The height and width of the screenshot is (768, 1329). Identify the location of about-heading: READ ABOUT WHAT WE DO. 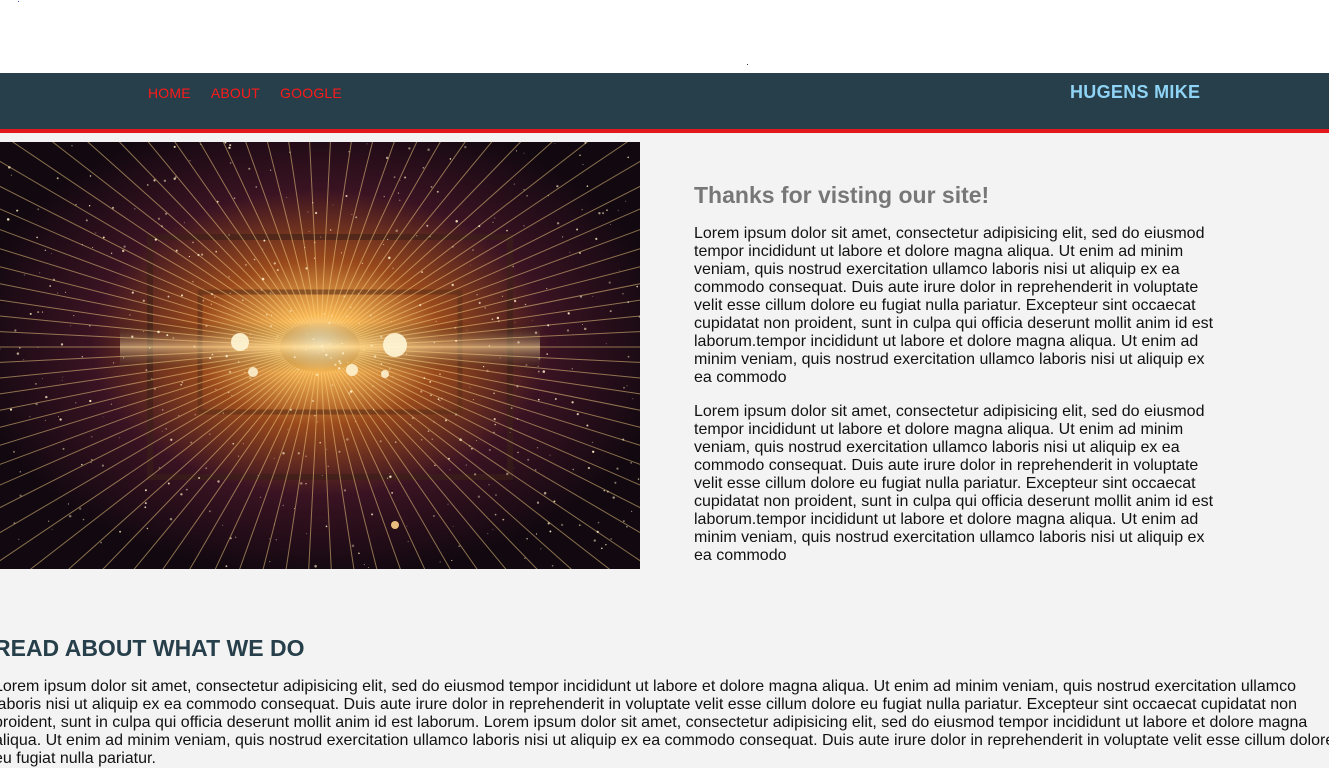
(152, 648).